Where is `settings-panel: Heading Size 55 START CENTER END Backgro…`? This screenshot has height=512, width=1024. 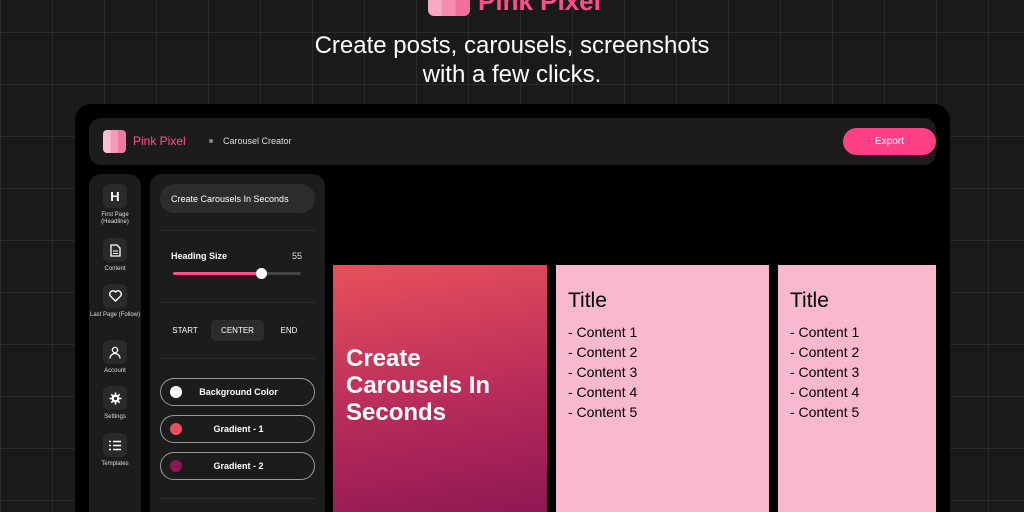 settings-panel: Heading Size 55 START CENTER END Backgro… is located at coordinates (237, 343).